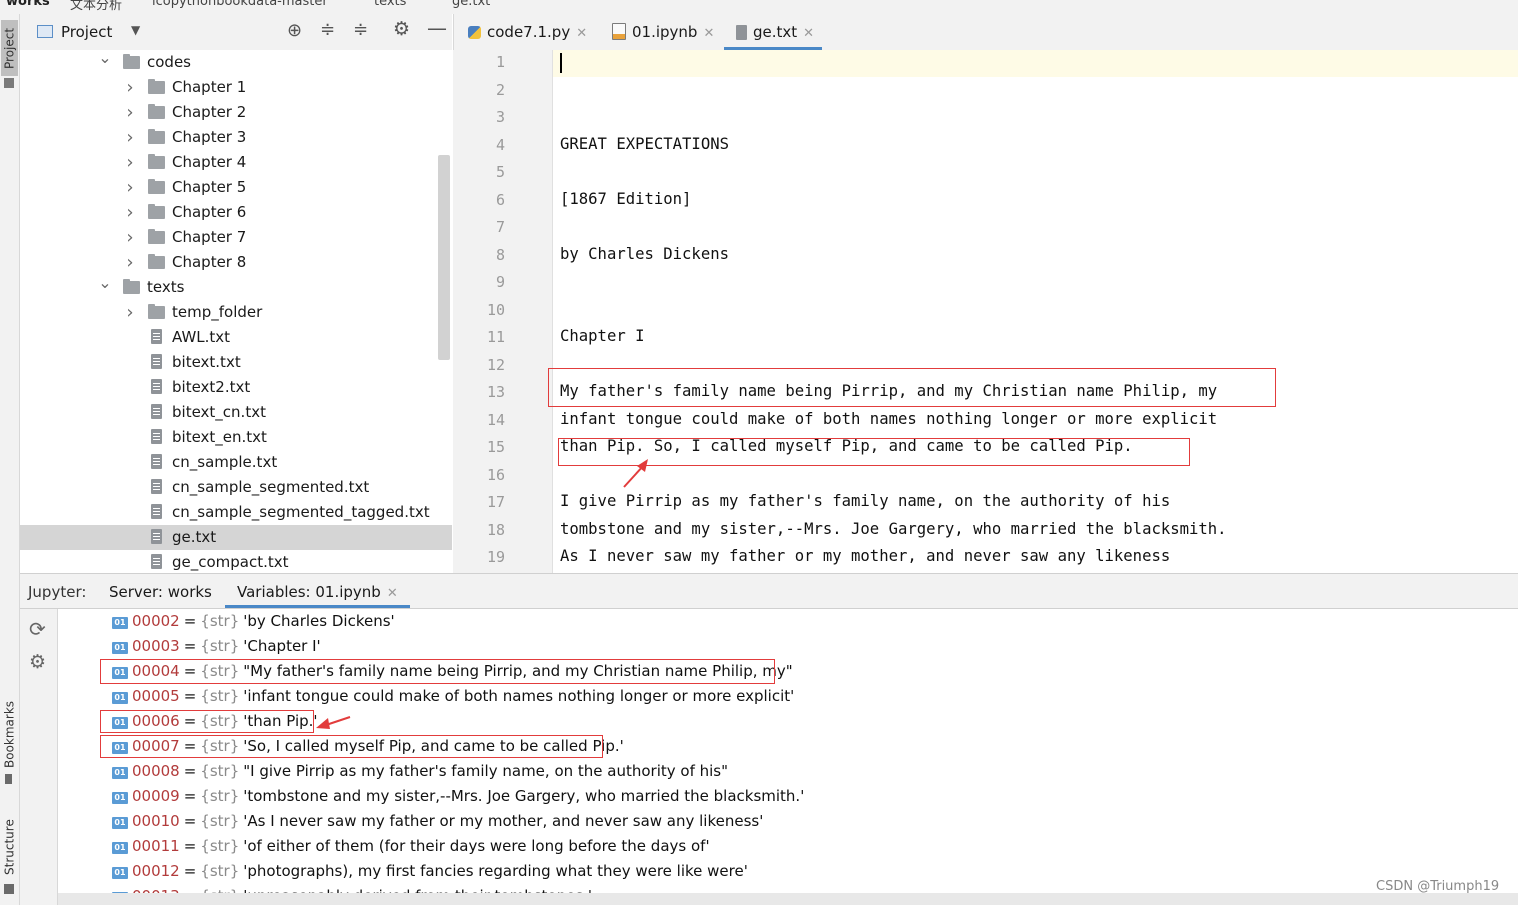  Describe the element at coordinates (390, 4) in the screenshot. I see `breadcrumb-item: texts` at that location.